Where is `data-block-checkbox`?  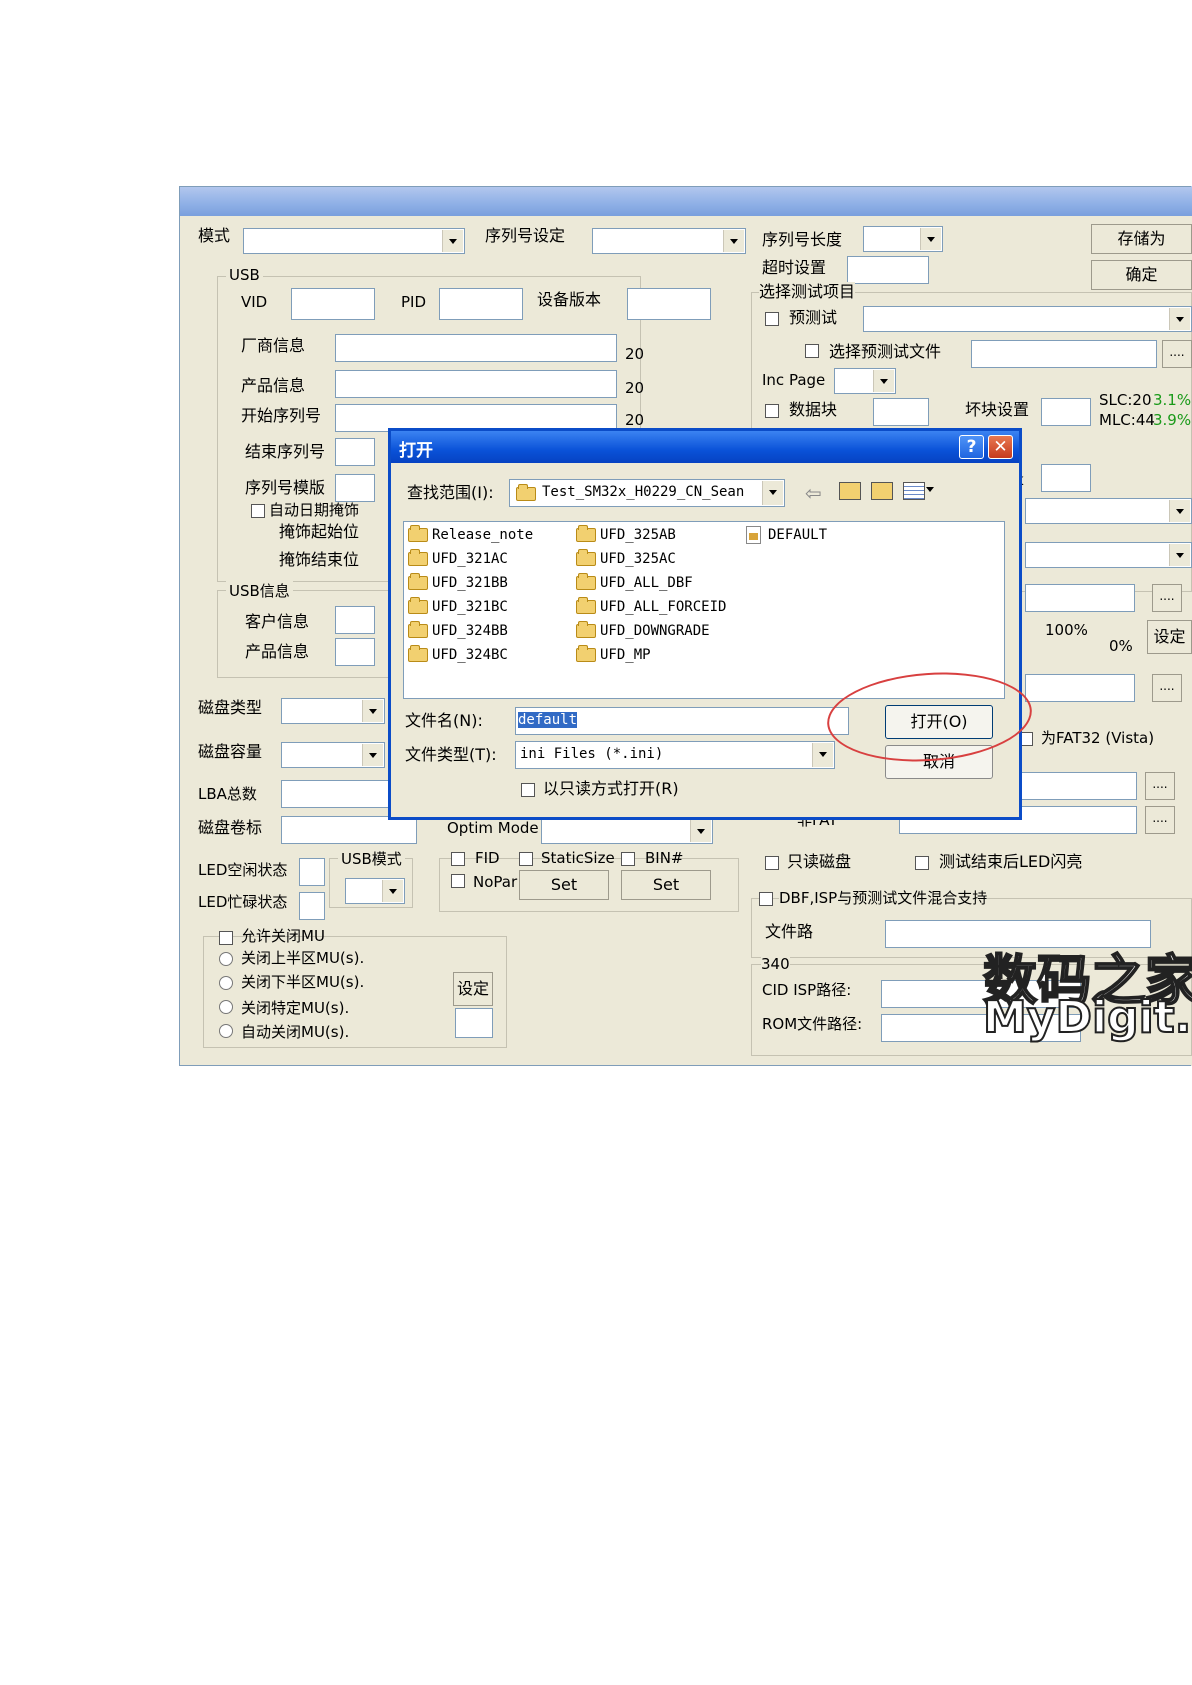
data-block-checkbox is located at coordinates (772, 411).